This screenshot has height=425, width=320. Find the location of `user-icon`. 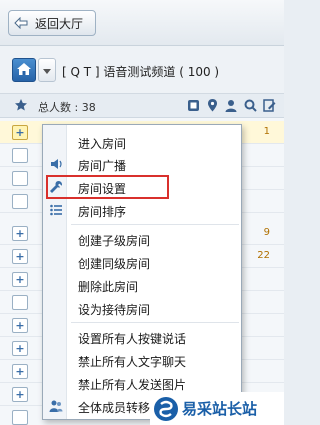

user-icon is located at coordinates (231, 105).